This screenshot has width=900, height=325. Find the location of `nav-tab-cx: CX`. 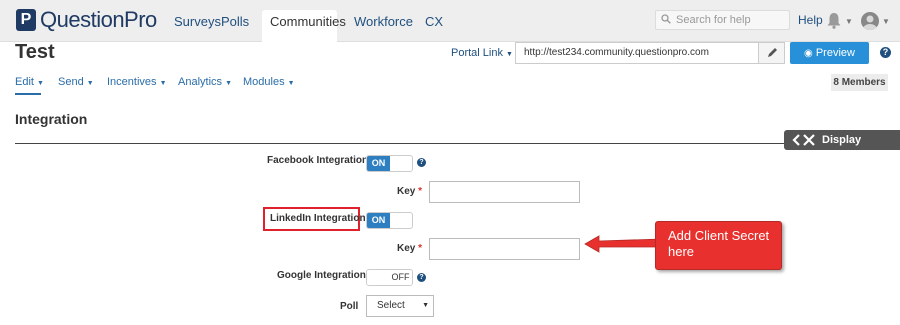

nav-tab-cx: CX is located at coordinates (434, 26).